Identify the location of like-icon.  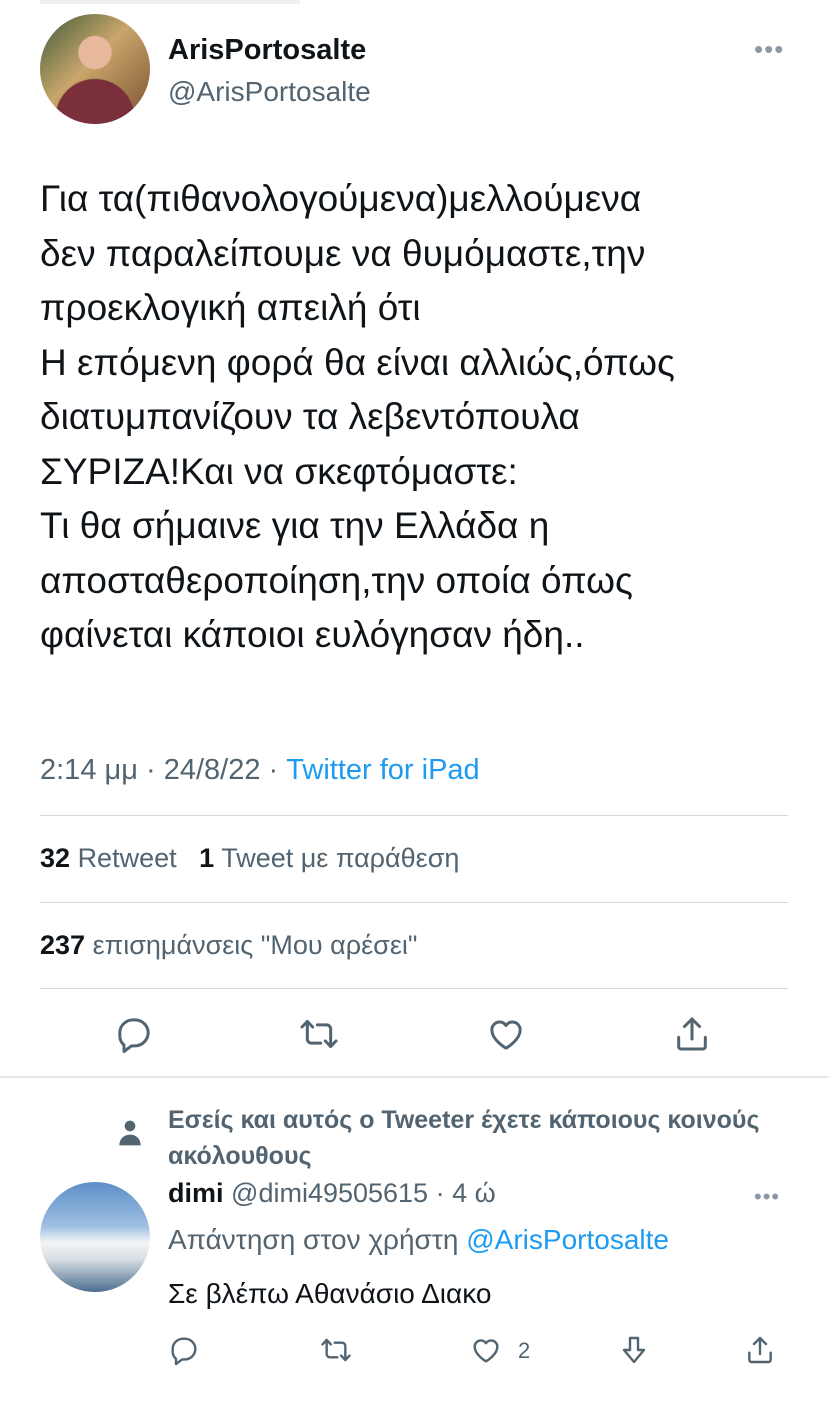
(506, 1034).